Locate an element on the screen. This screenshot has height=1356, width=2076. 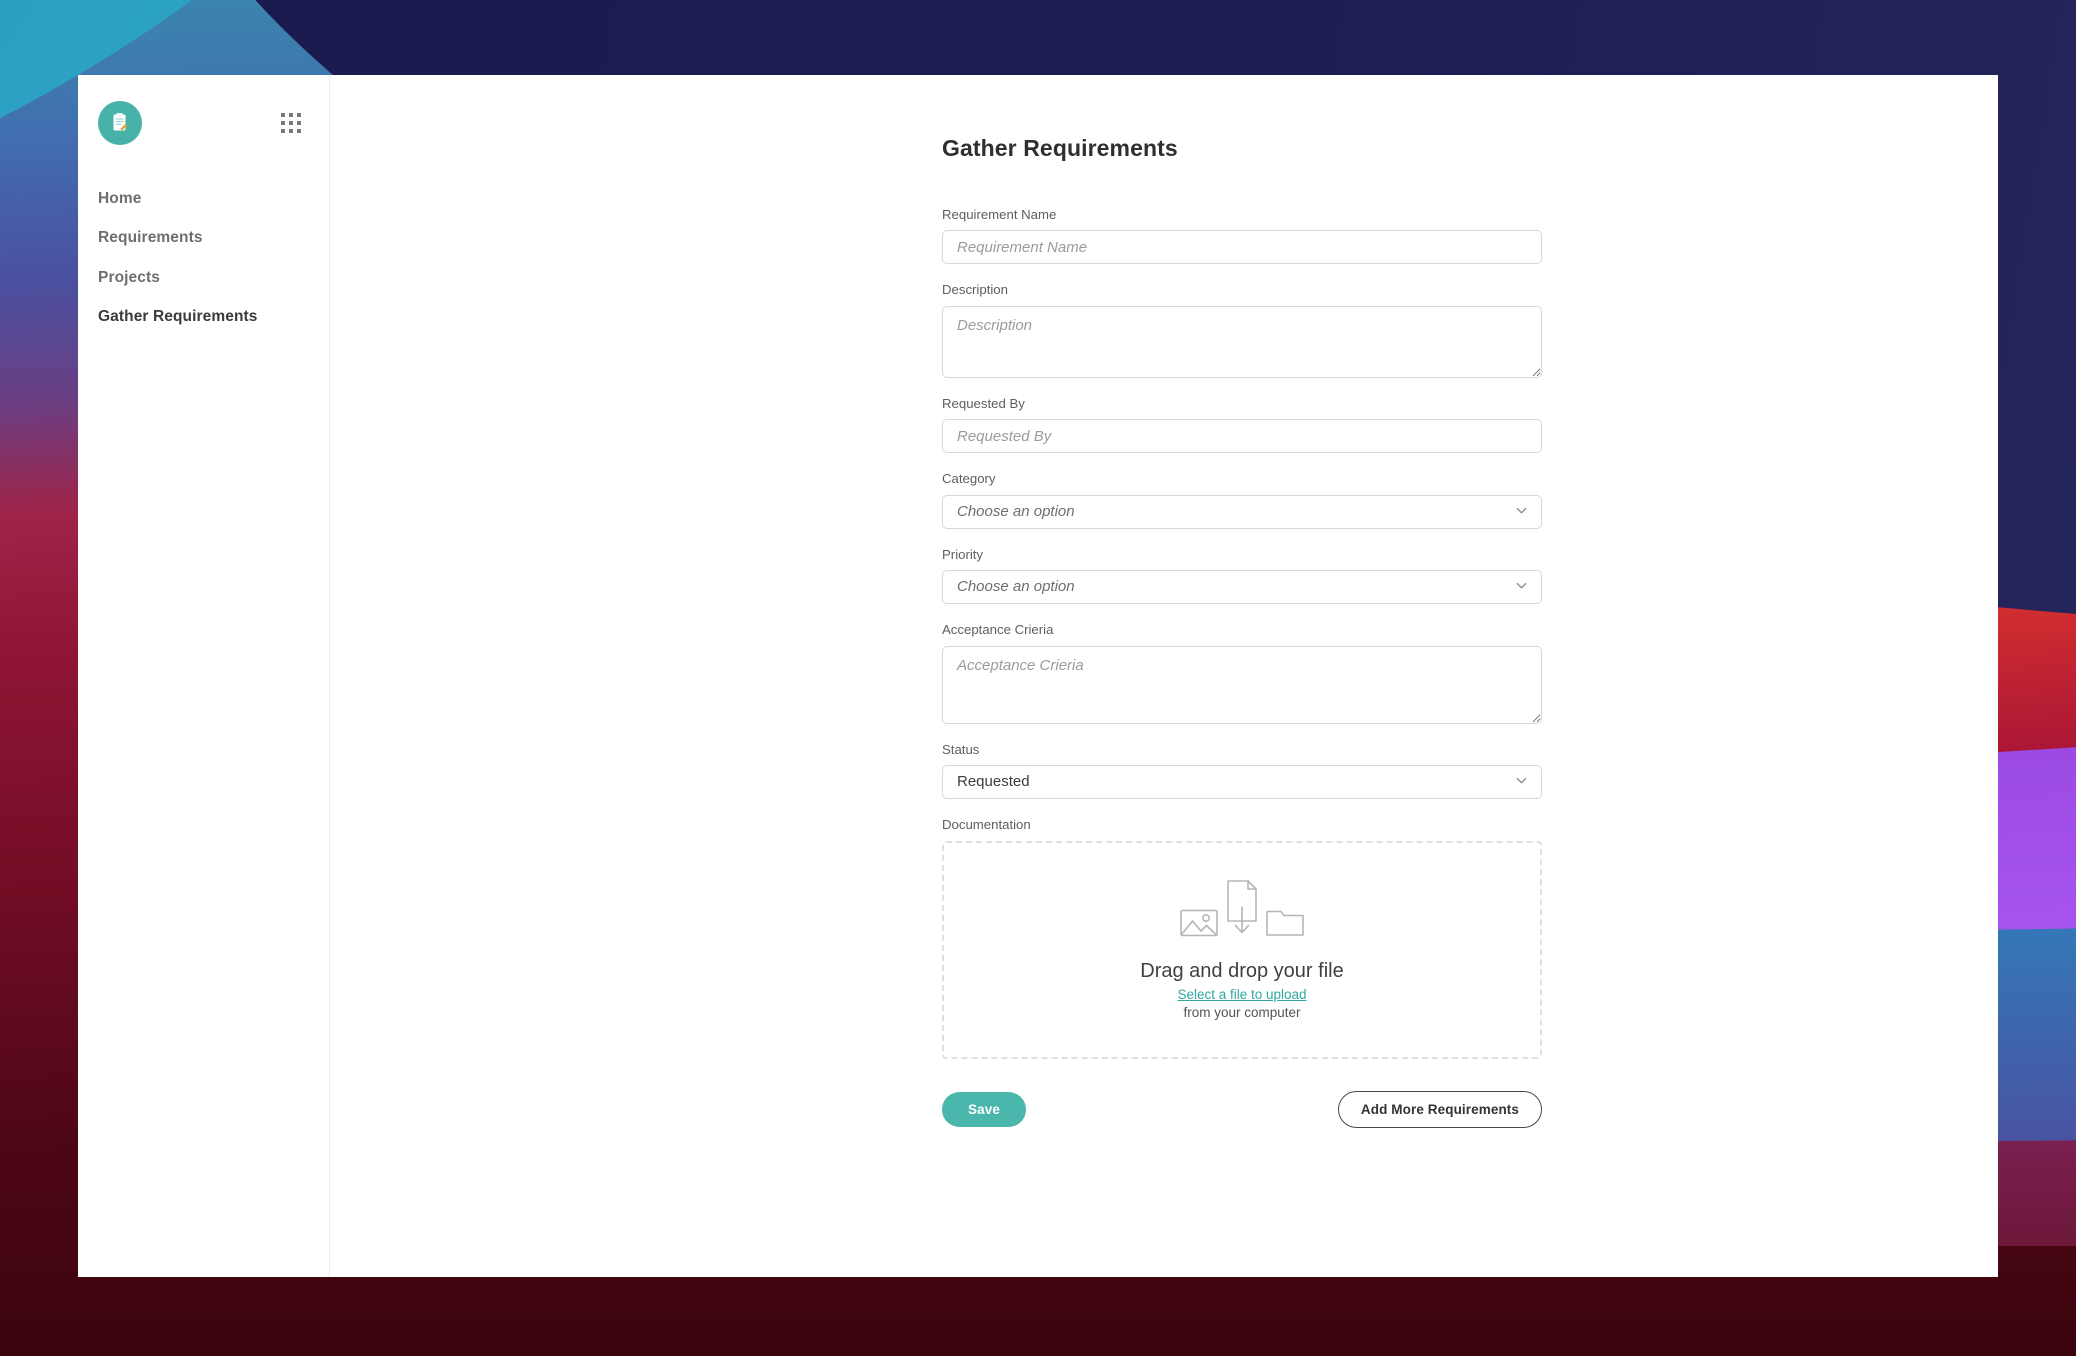
folder-icon is located at coordinates (1285, 924).